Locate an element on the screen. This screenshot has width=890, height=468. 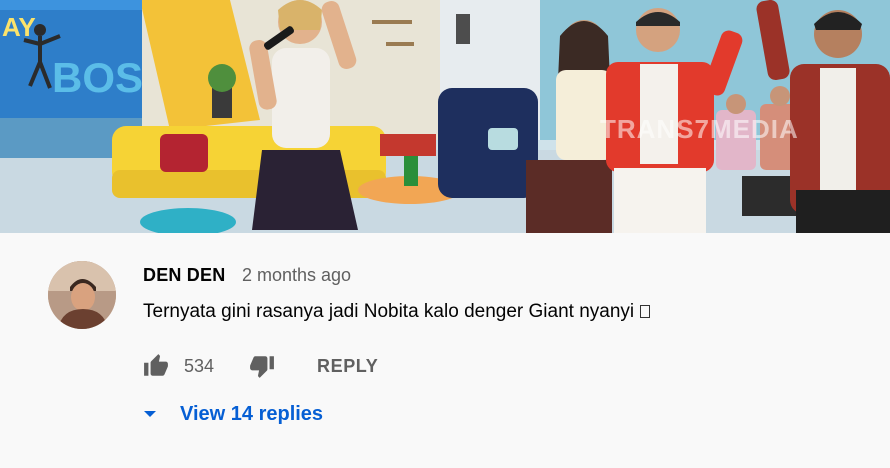
avatar is located at coordinates (82, 295).